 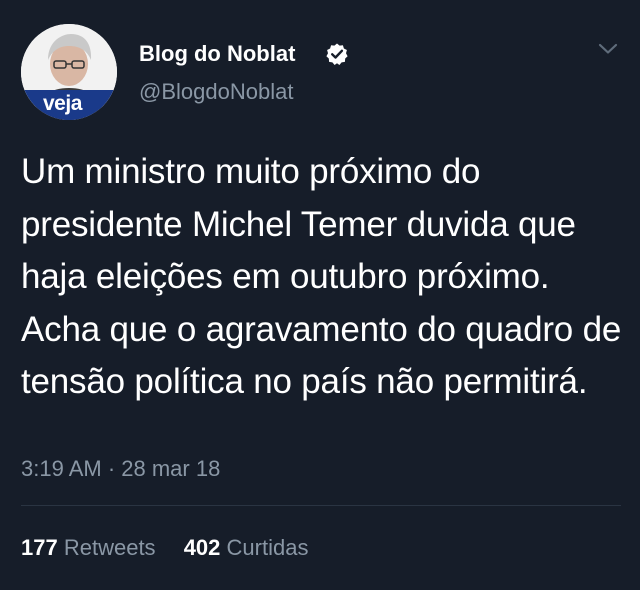 What do you see at coordinates (164, 548) in the screenshot?
I see `engagement-stats: 177 Retweets 402 Curtidas` at bounding box center [164, 548].